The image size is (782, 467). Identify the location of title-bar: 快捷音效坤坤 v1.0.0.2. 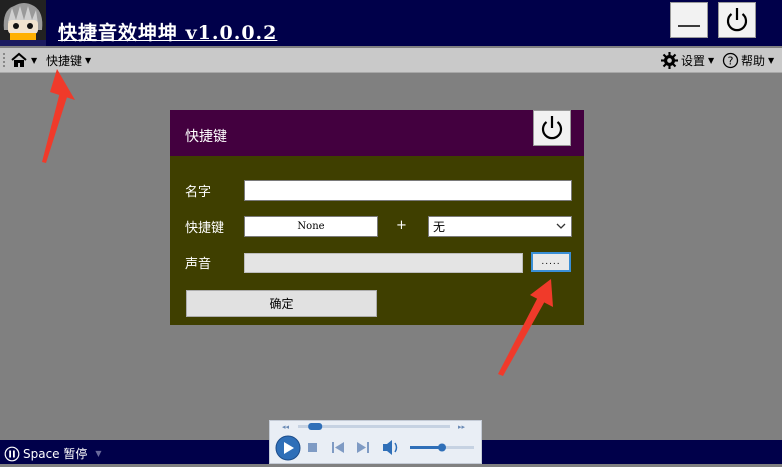
(391, 23).